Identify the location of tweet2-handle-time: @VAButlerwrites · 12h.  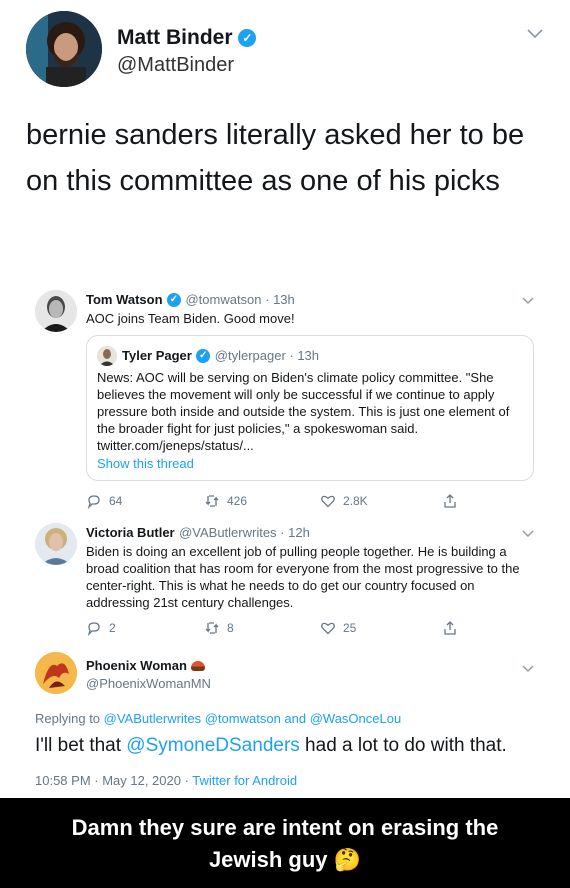
(244, 532).